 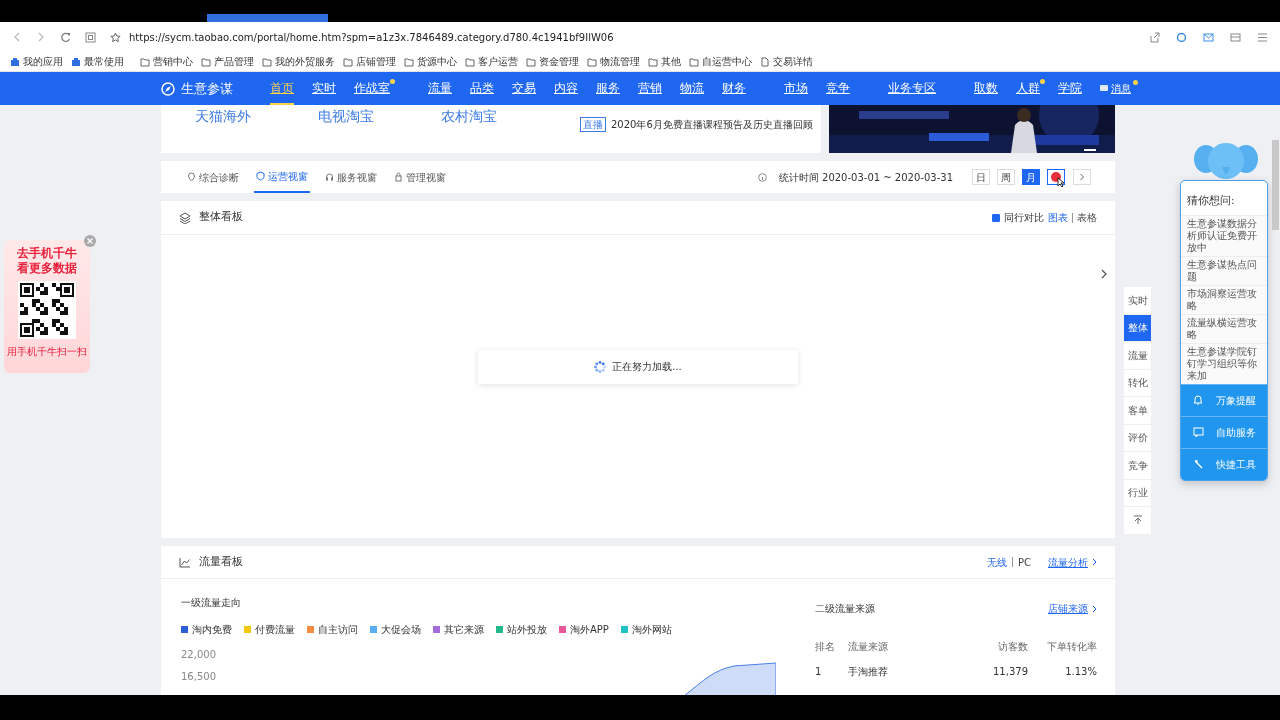 What do you see at coordinates (1235, 37) in the screenshot?
I see `wallet-icon` at bounding box center [1235, 37].